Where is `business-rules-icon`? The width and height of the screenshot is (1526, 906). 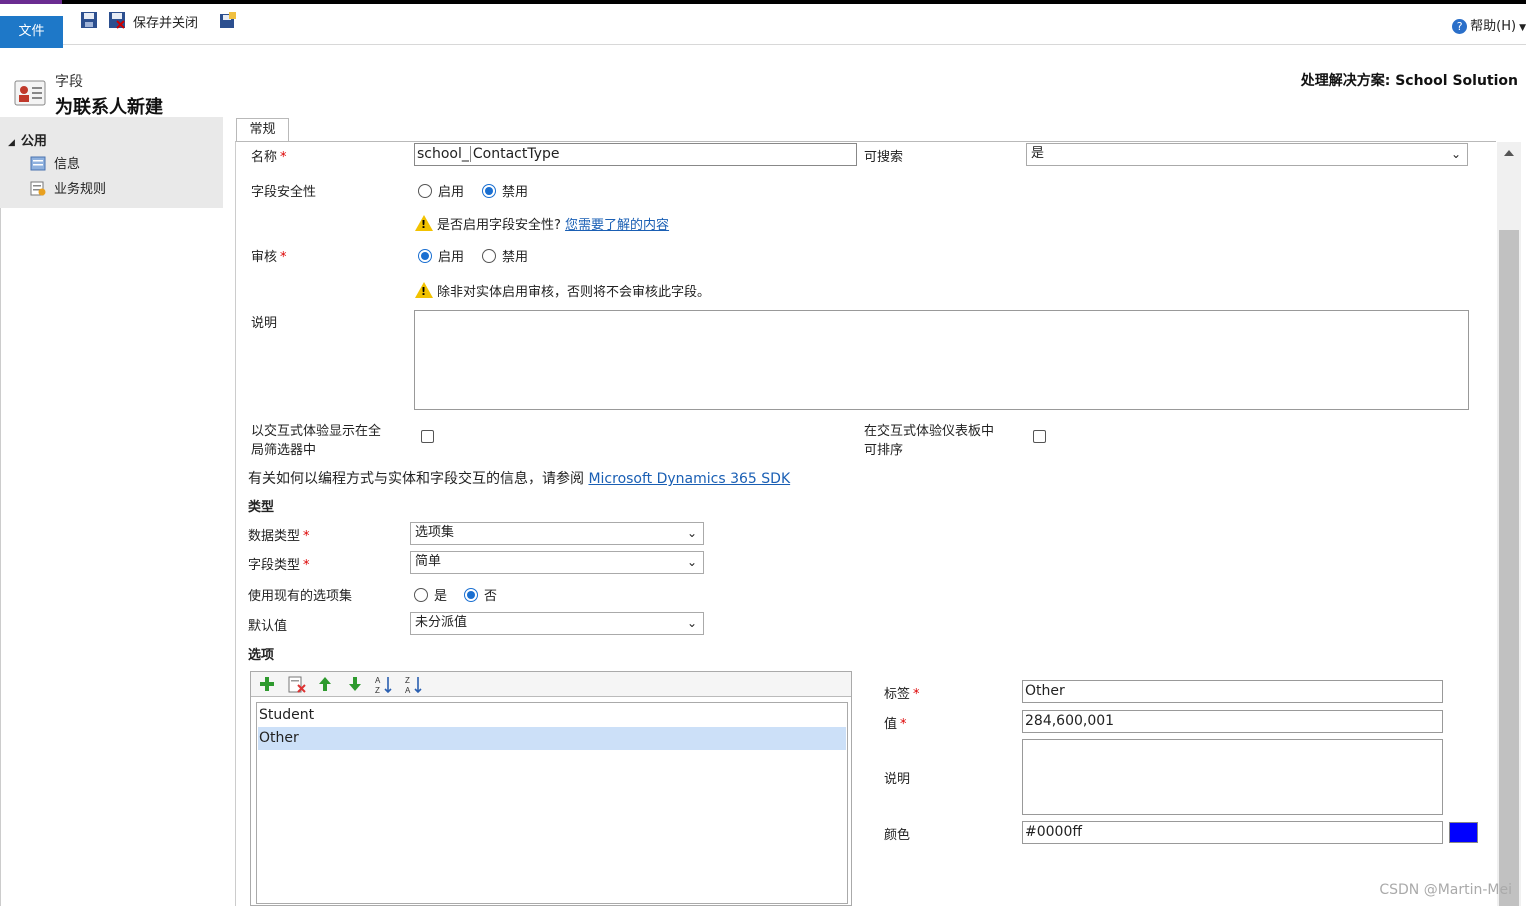 business-rules-icon is located at coordinates (38, 188).